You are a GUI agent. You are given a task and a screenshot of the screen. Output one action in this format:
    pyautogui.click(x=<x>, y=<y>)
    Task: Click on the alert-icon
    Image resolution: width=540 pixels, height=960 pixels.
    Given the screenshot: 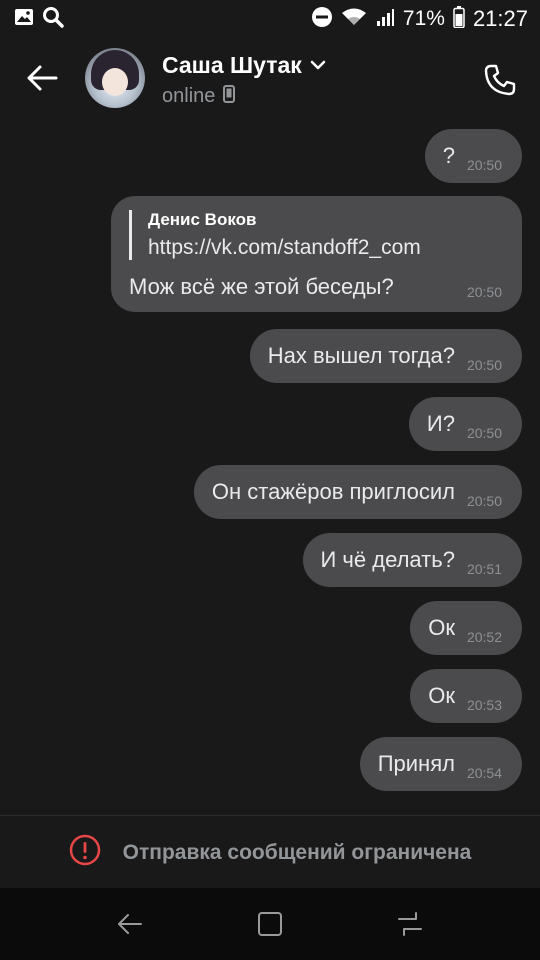 What is the action you would take?
    pyautogui.click(x=85, y=852)
    